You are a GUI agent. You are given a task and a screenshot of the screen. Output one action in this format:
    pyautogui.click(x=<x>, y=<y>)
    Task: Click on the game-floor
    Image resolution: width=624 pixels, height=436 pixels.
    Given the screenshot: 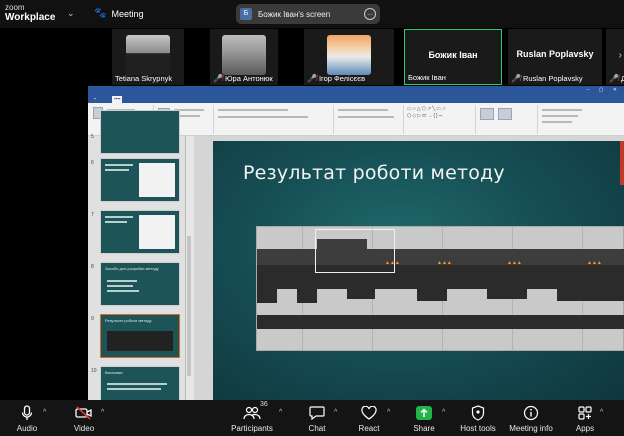 What is the action you would take?
    pyautogui.click(x=440, y=322)
    